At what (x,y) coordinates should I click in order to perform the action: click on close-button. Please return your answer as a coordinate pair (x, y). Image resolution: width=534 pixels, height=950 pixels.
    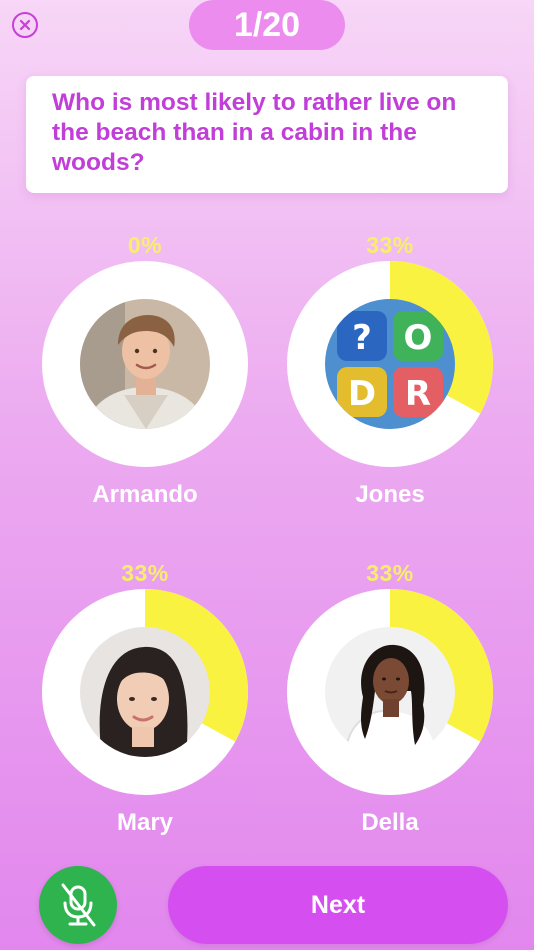
    Looking at the image, I should click on (25, 25).